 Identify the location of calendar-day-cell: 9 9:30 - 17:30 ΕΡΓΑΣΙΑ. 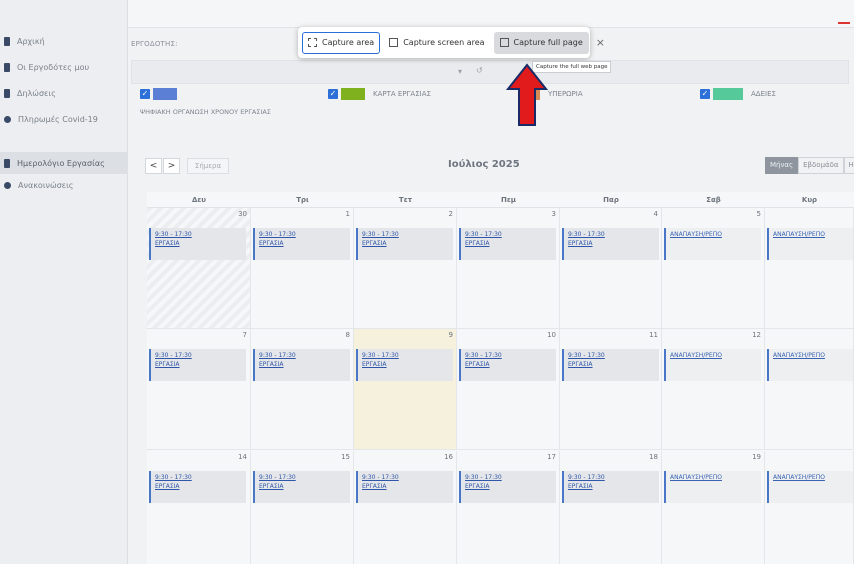
(405, 389).